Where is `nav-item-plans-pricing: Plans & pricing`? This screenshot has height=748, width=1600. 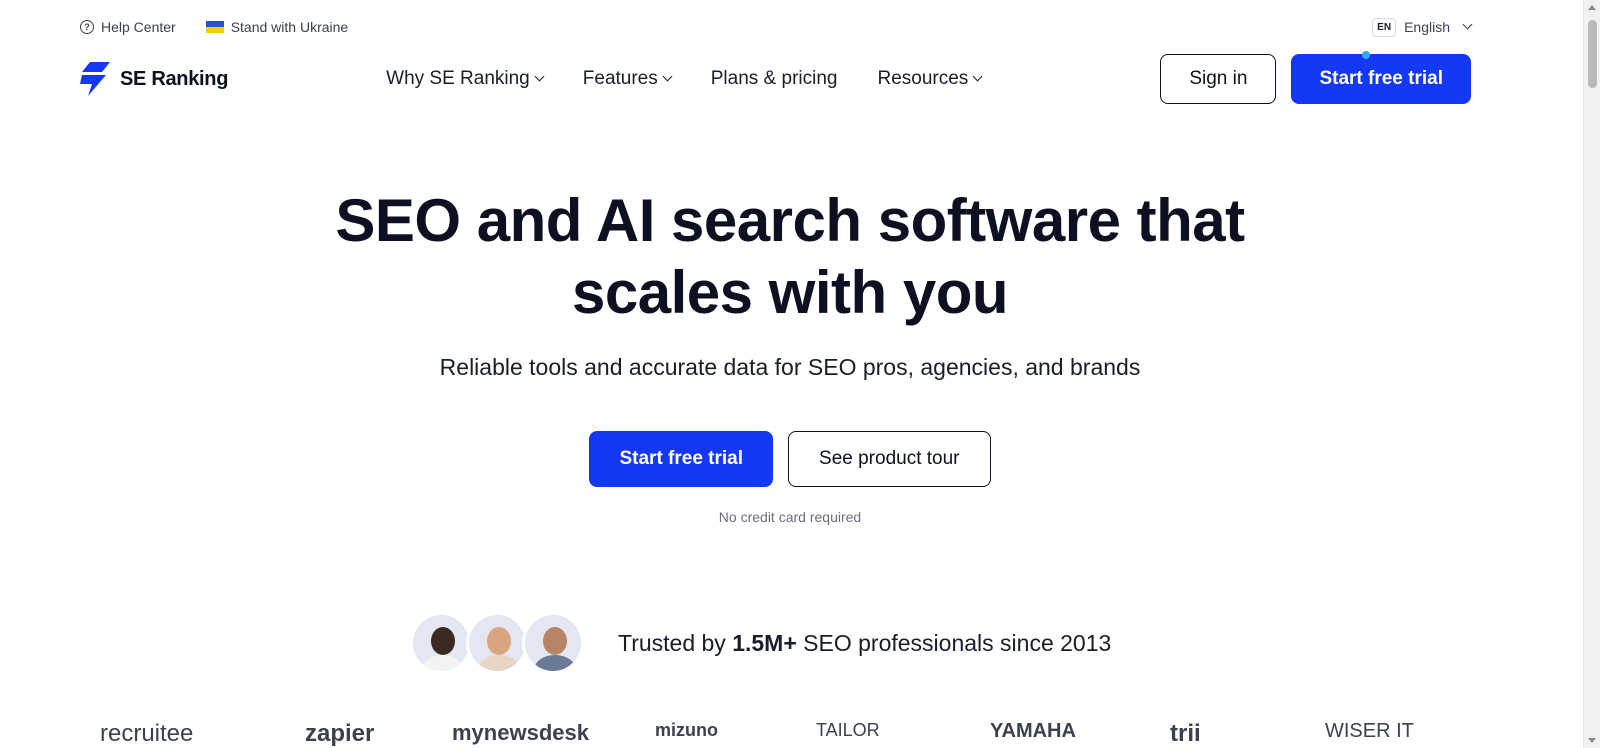 nav-item-plans-pricing: Plans & pricing is located at coordinates (774, 79).